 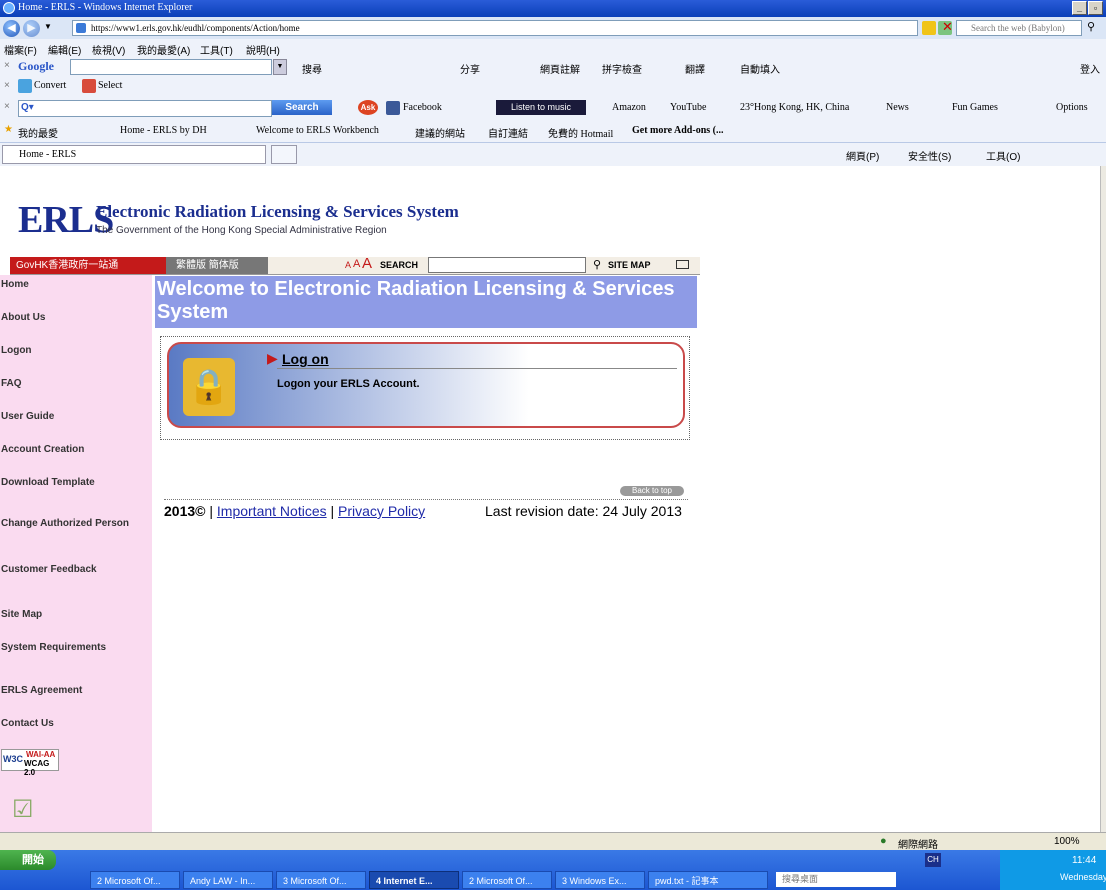 I want to click on news-button: News, so click(x=897, y=107).